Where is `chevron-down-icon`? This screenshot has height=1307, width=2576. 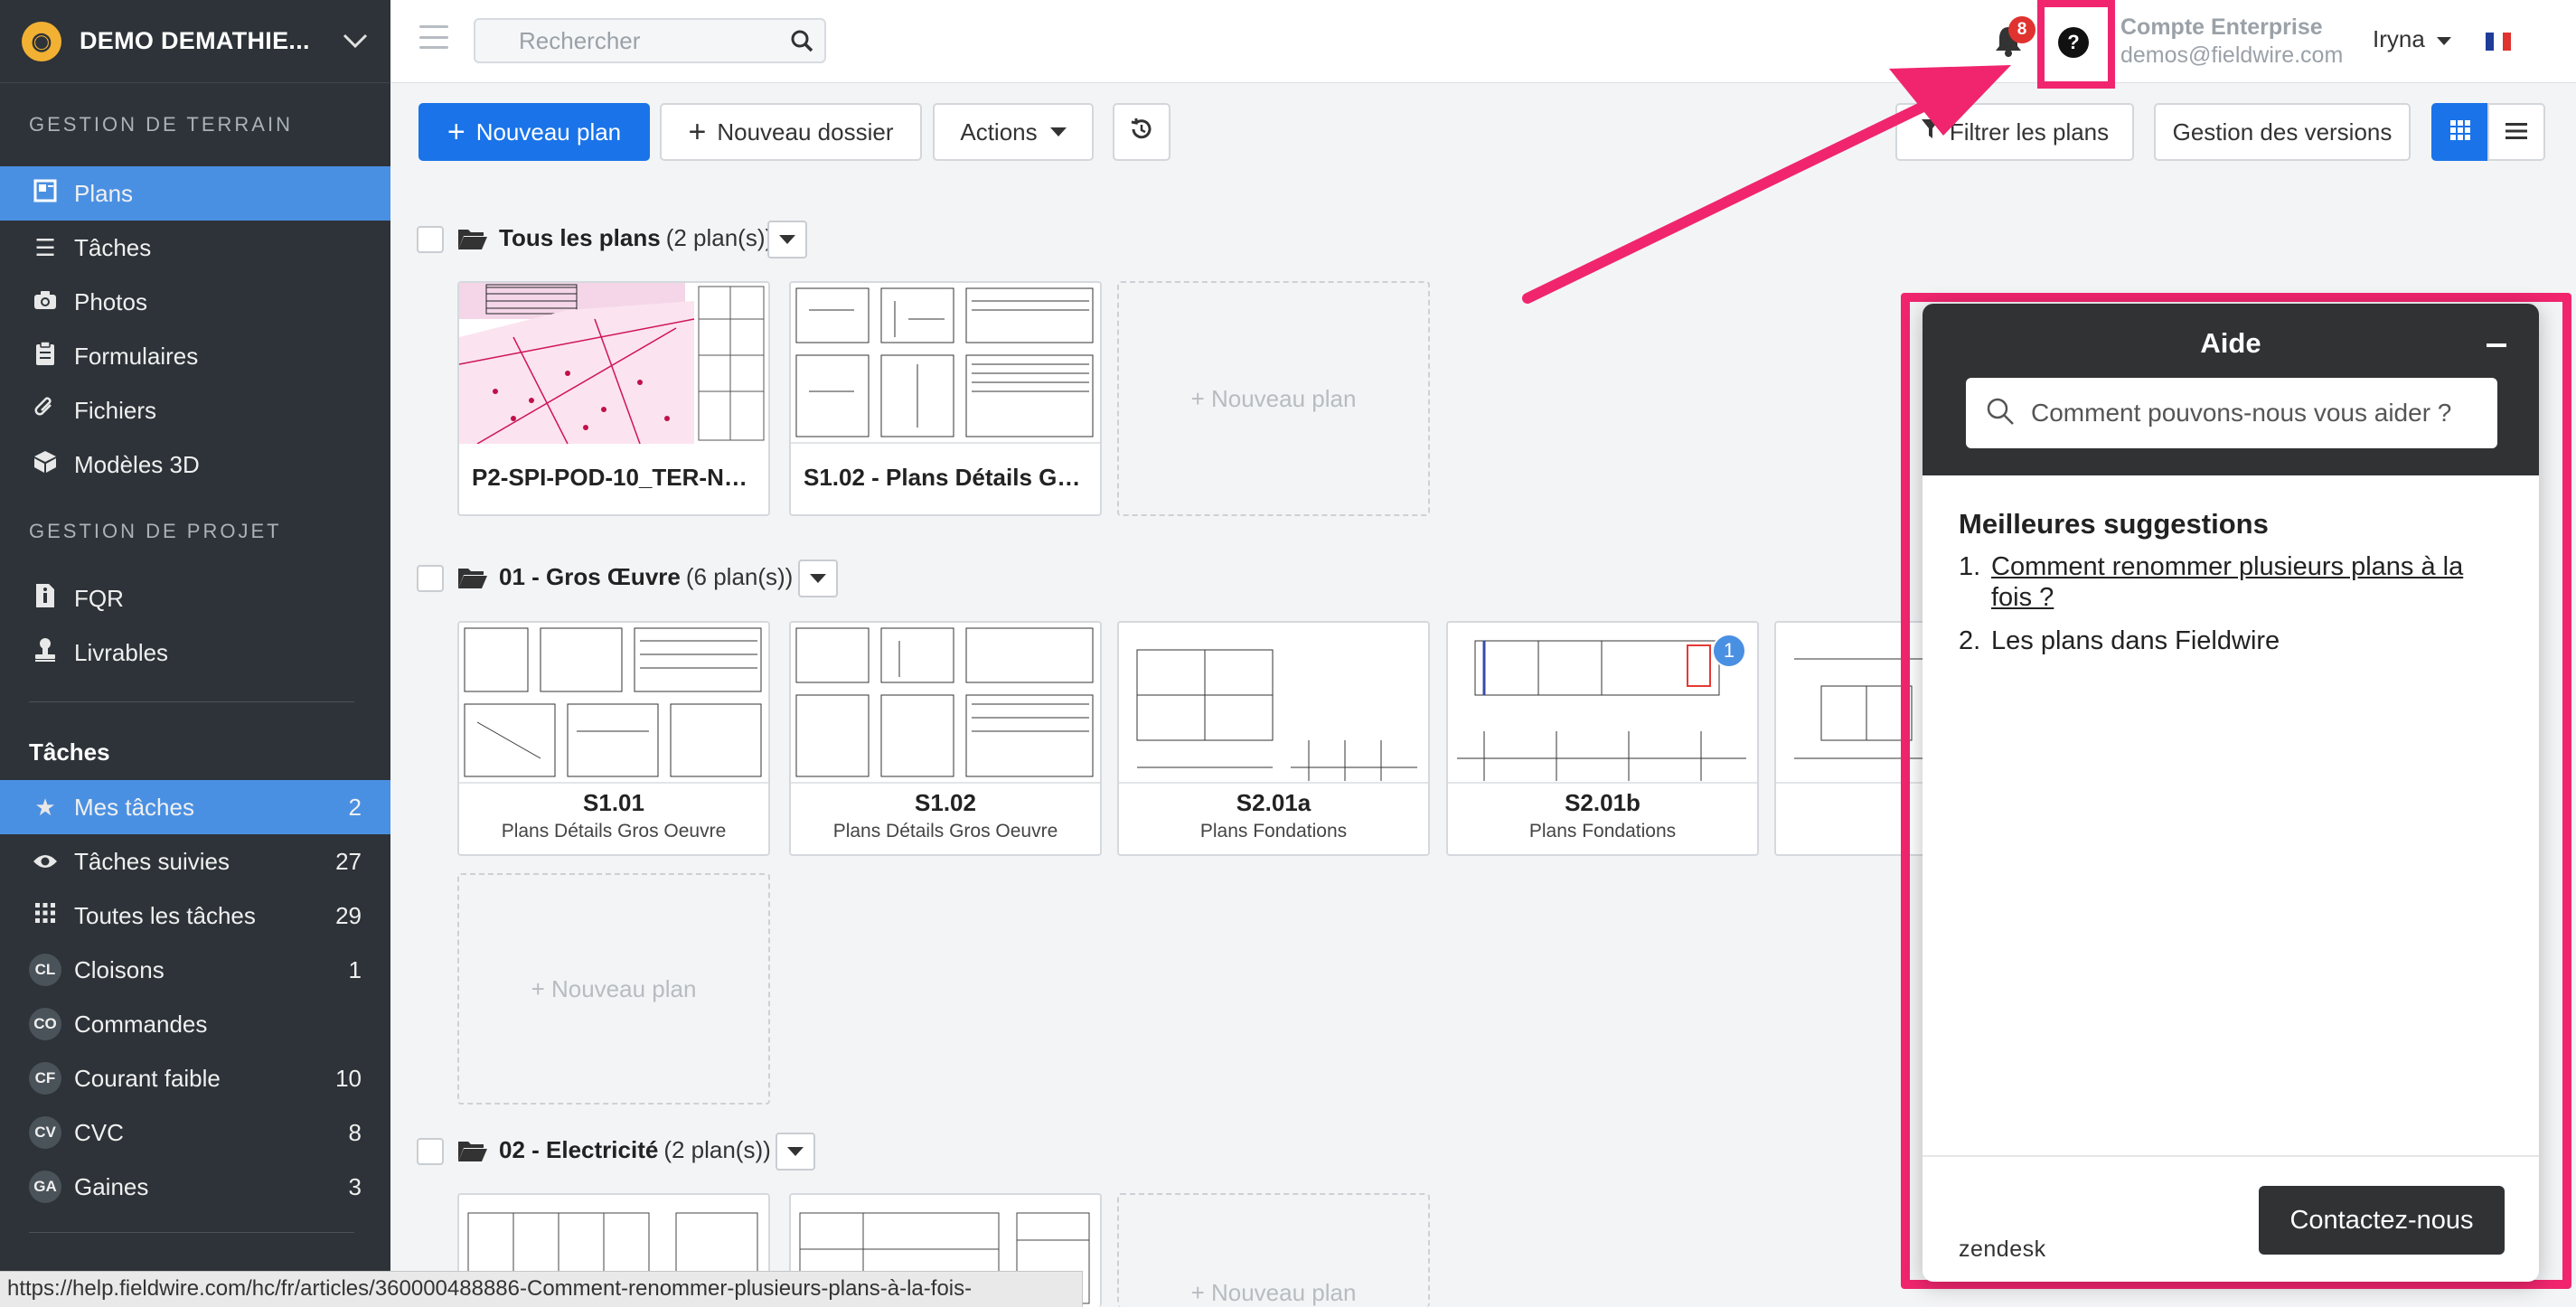
chevron-down-icon is located at coordinates (355, 41).